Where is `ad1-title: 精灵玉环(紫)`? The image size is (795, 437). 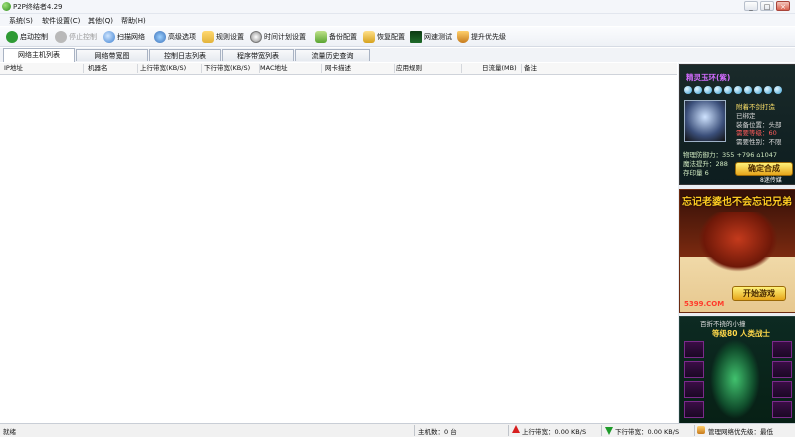 ad1-title: 精灵玉环(紫) is located at coordinates (708, 77).